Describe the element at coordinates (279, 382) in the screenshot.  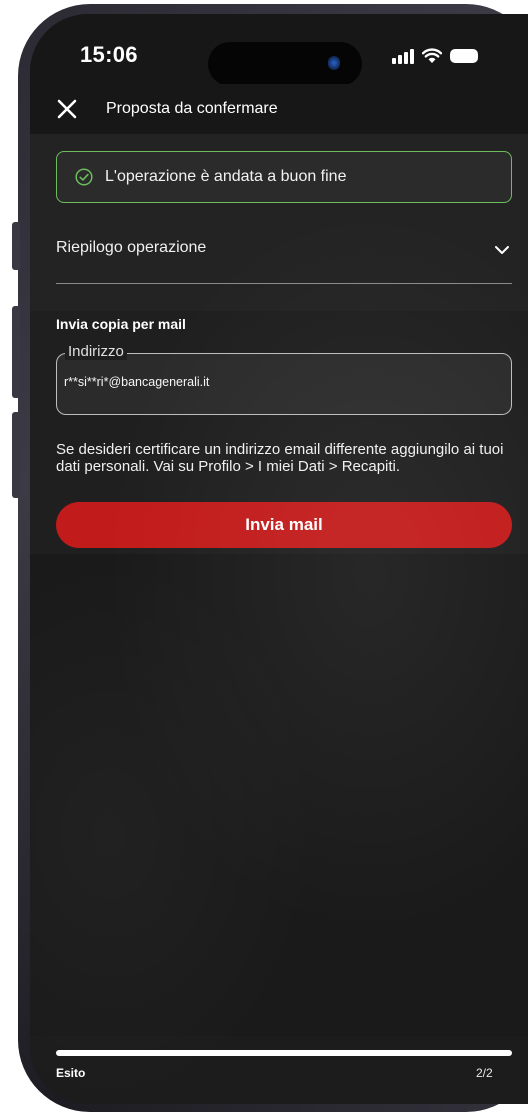
I see `email-input` at that location.